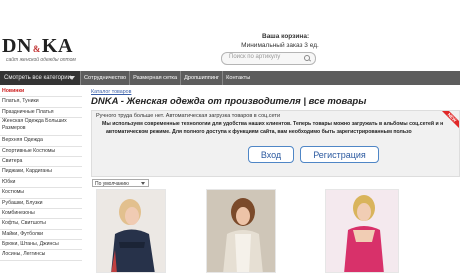 The height and width of the screenshot is (273, 460). What do you see at coordinates (41, 141) in the screenshot?
I see `sidebar-item-outerwear: Верхняя Одежда` at bounding box center [41, 141].